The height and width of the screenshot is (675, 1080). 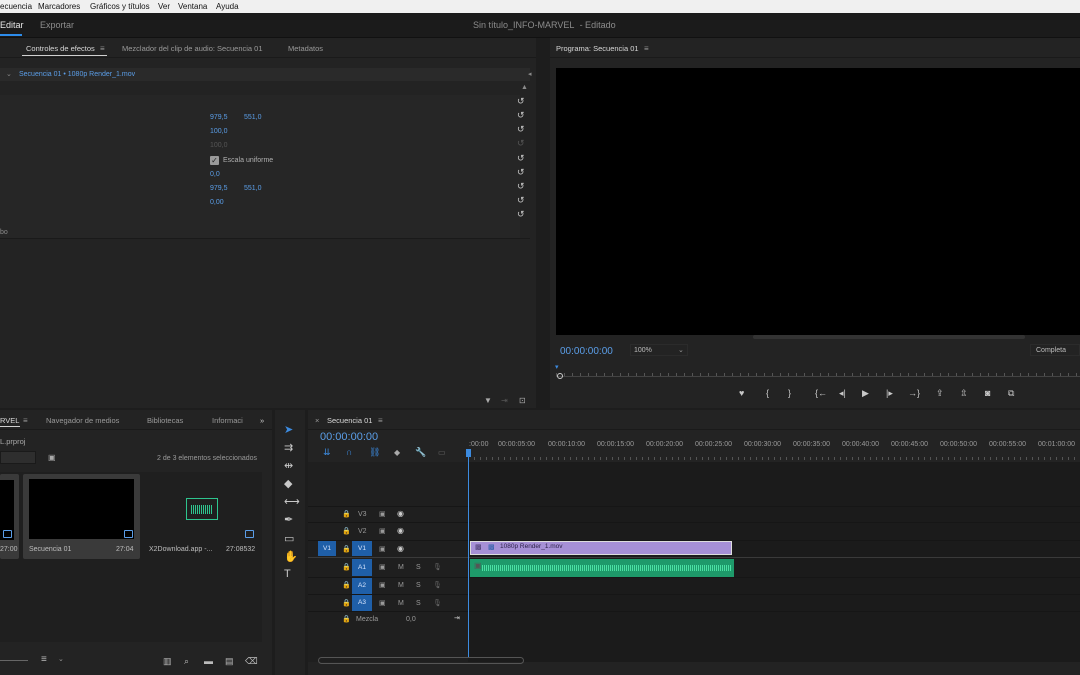 What do you see at coordinates (227, 6) in the screenshot?
I see `menu-ayuda: Ayuda` at bounding box center [227, 6].